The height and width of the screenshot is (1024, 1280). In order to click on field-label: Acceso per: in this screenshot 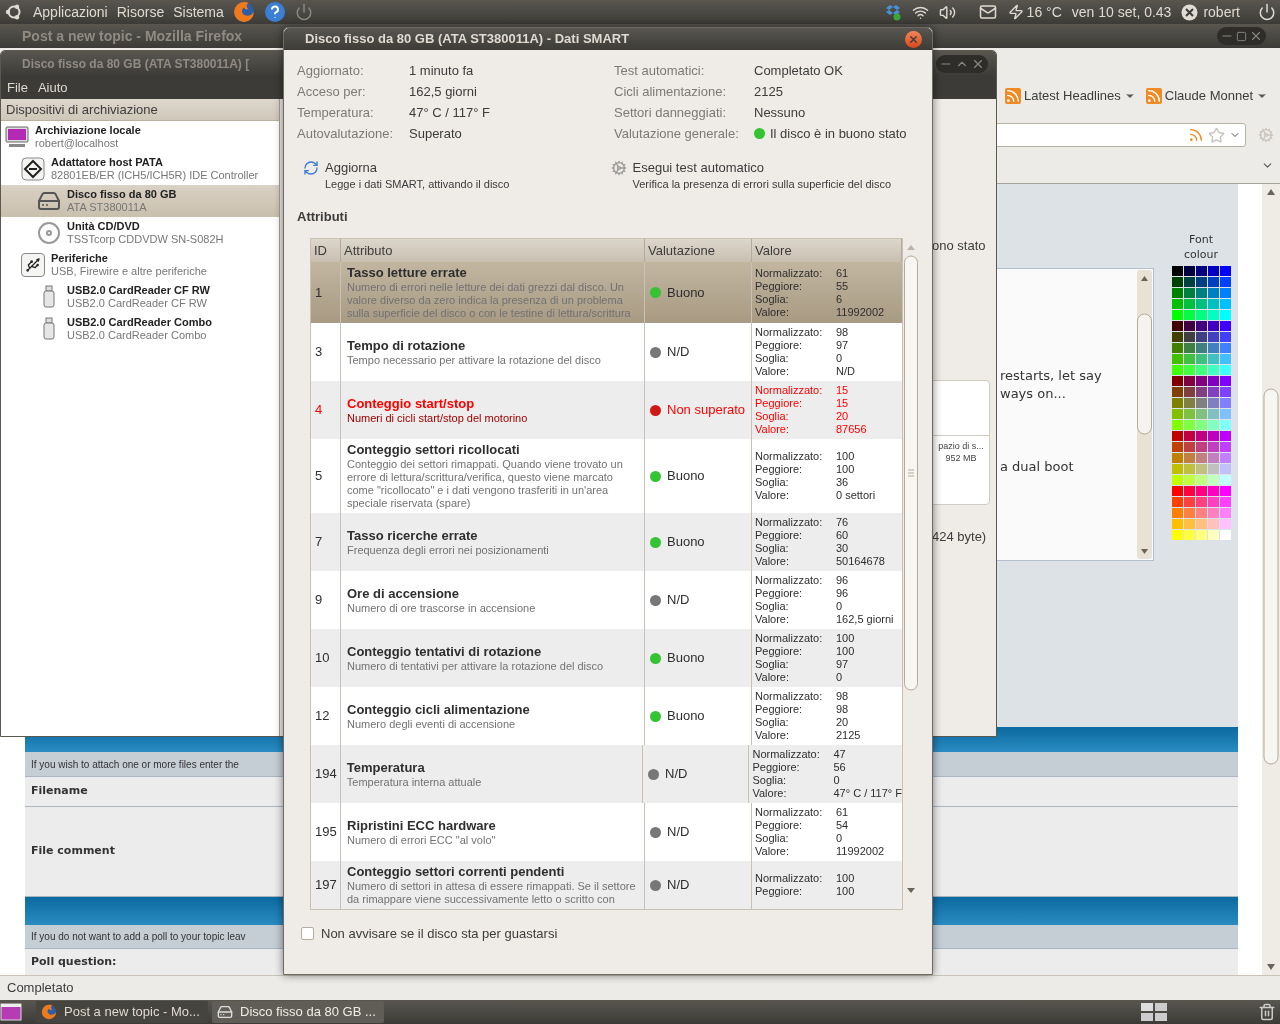, I will do `click(332, 91)`.